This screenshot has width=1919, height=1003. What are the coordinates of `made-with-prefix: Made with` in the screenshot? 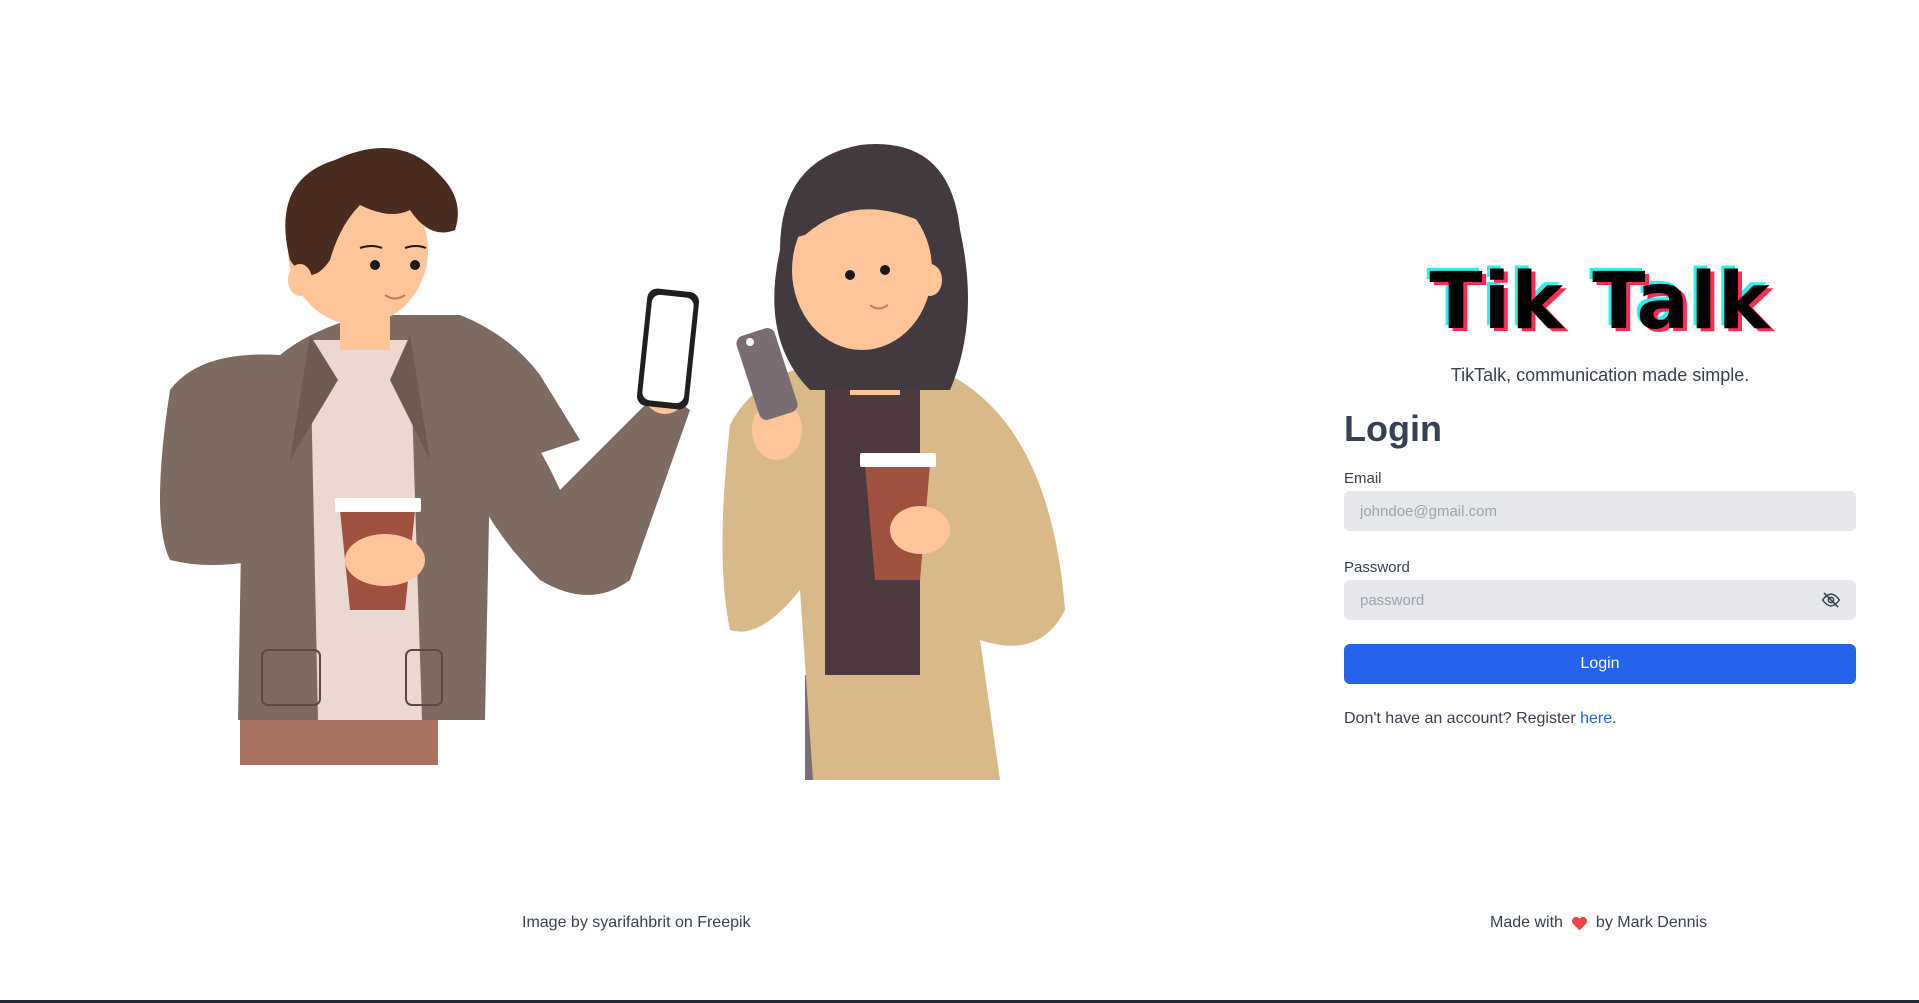 It's located at (1526, 922).